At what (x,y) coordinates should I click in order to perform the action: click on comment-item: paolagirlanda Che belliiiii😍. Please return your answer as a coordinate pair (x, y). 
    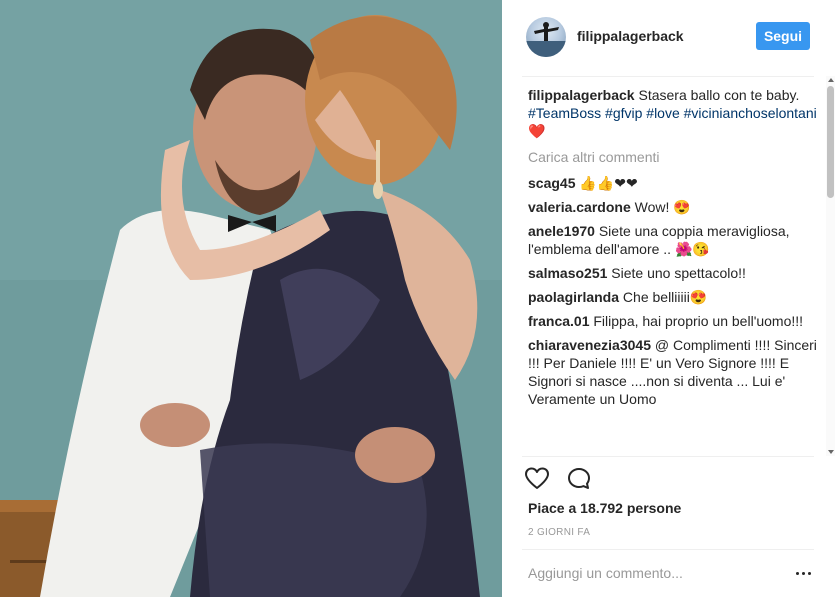
    Looking at the image, I should click on (673, 297).